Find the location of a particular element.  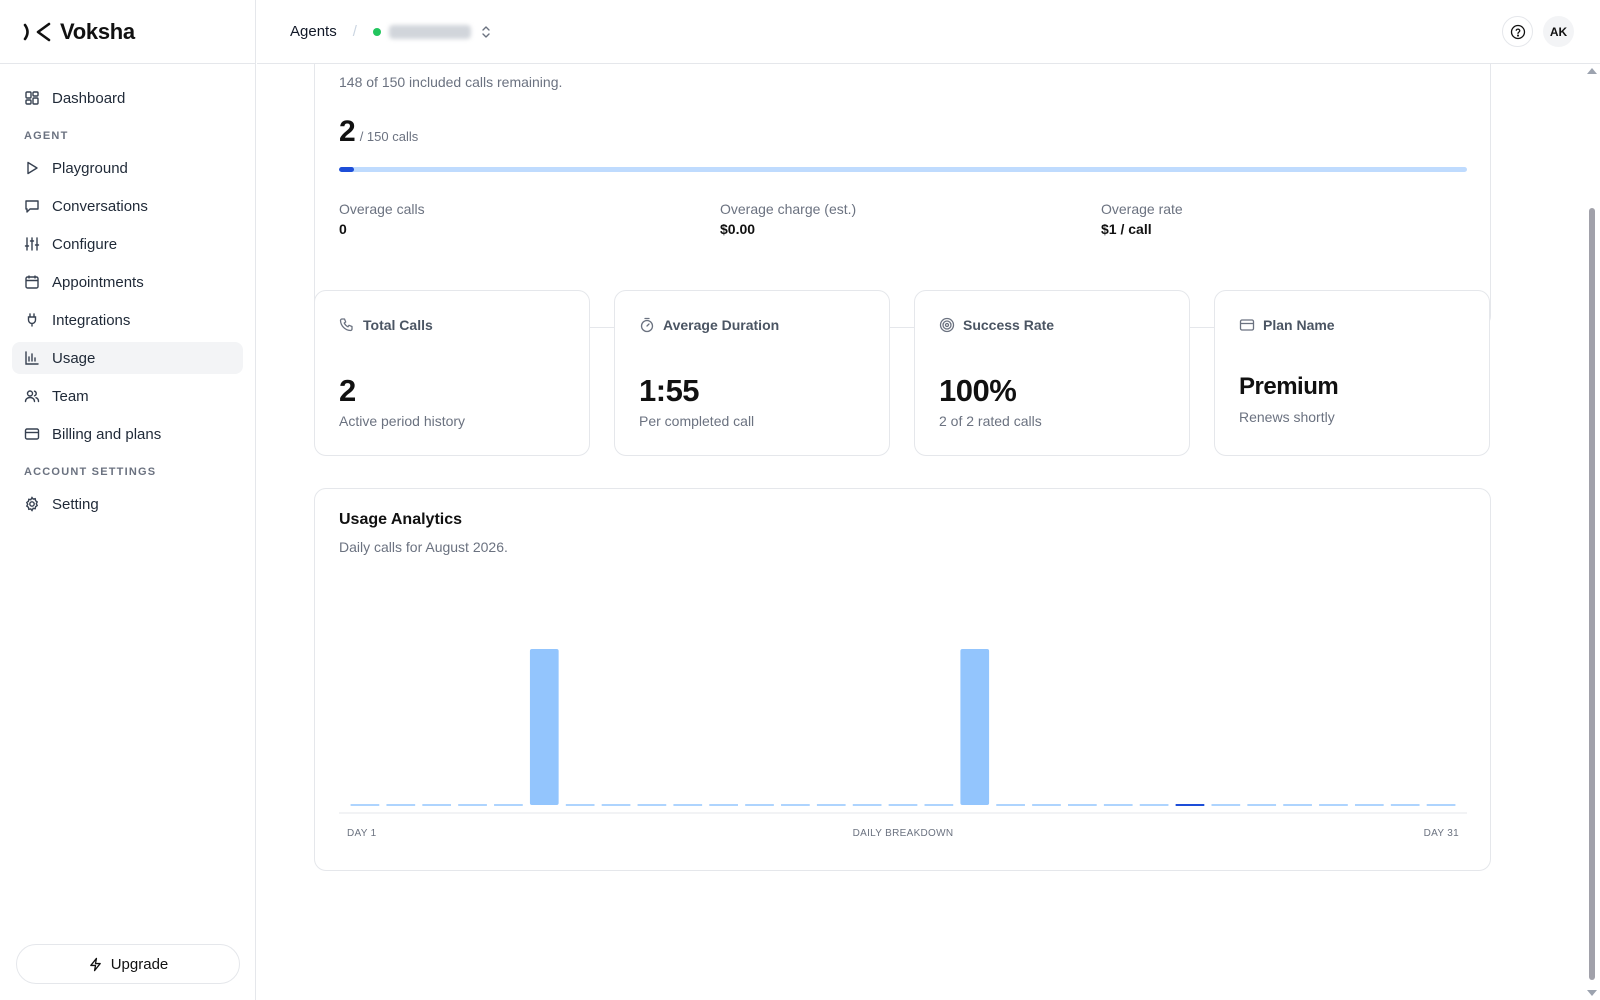

overage-rate-value: $1 / call is located at coordinates (1126, 229).